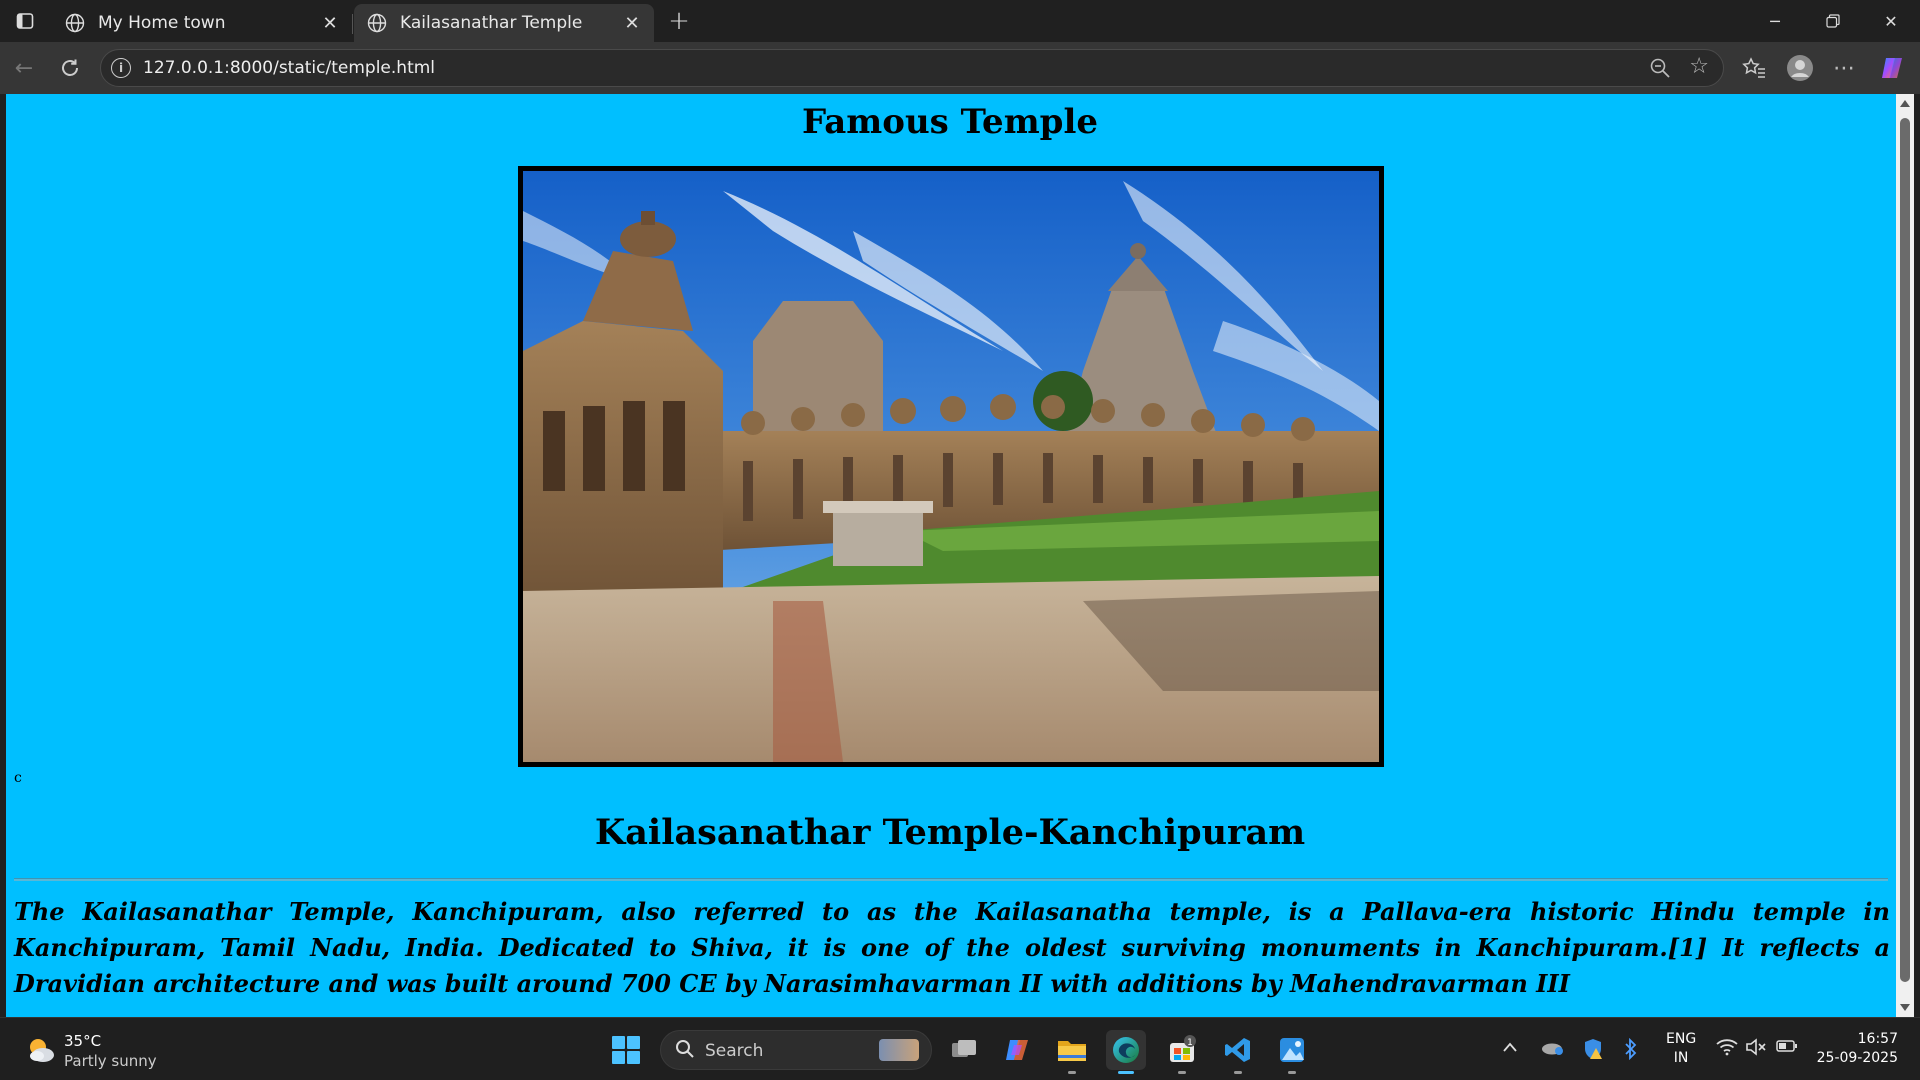  What do you see at coordinates (1857, 1058) in the screenshot?
I see `clock-date: 25-09-2025` at bounding box center [1857, 1058].